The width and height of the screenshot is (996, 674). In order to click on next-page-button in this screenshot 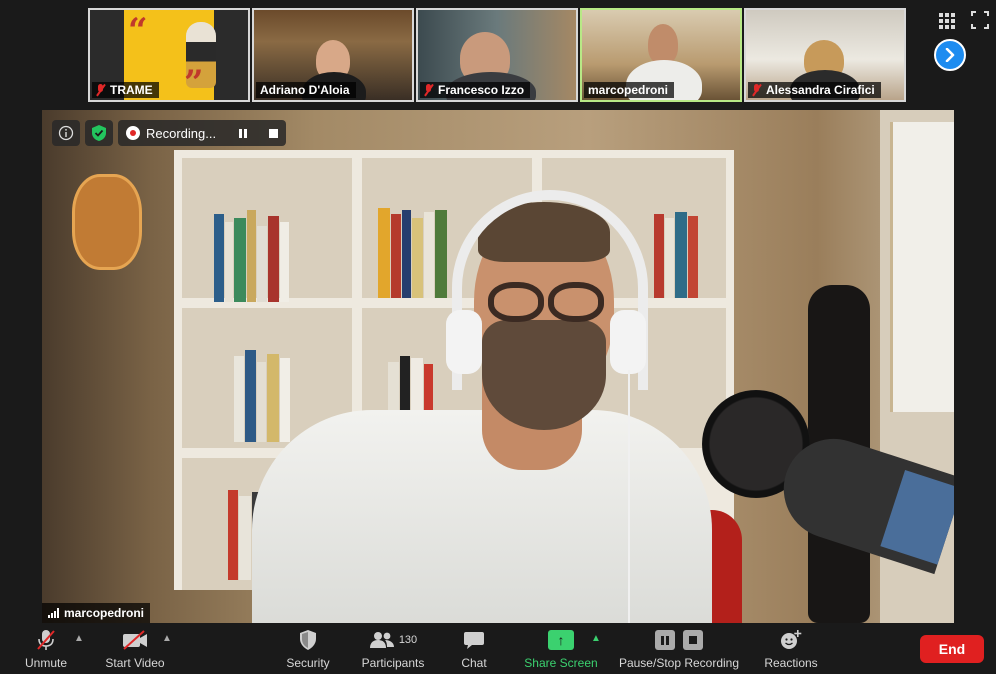, I will do `click(950, 55)`.